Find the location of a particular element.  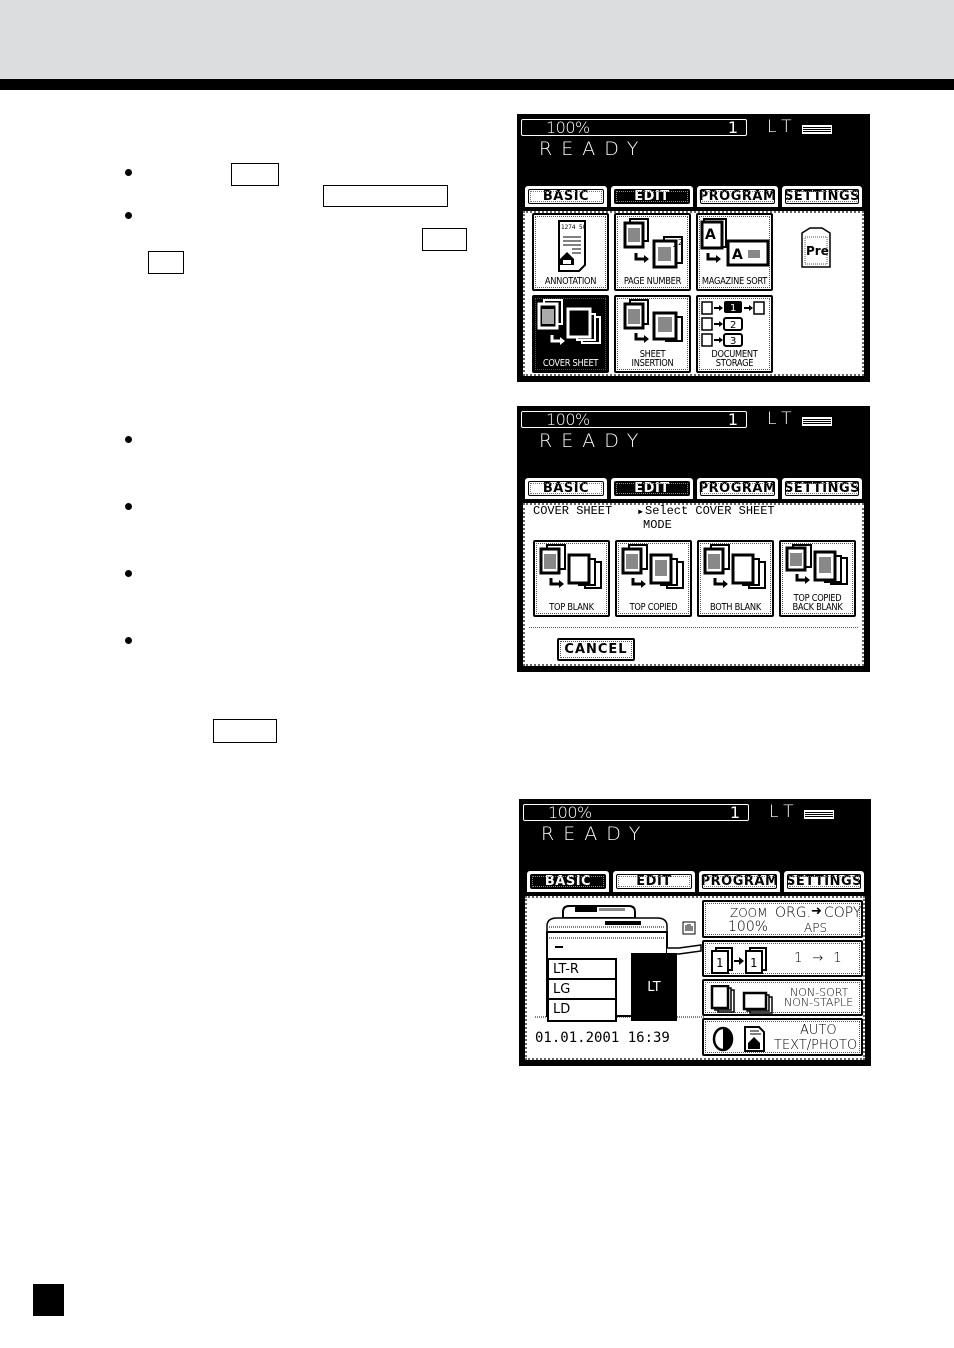

copy-label: COPY is located at coordinates (843, 913).